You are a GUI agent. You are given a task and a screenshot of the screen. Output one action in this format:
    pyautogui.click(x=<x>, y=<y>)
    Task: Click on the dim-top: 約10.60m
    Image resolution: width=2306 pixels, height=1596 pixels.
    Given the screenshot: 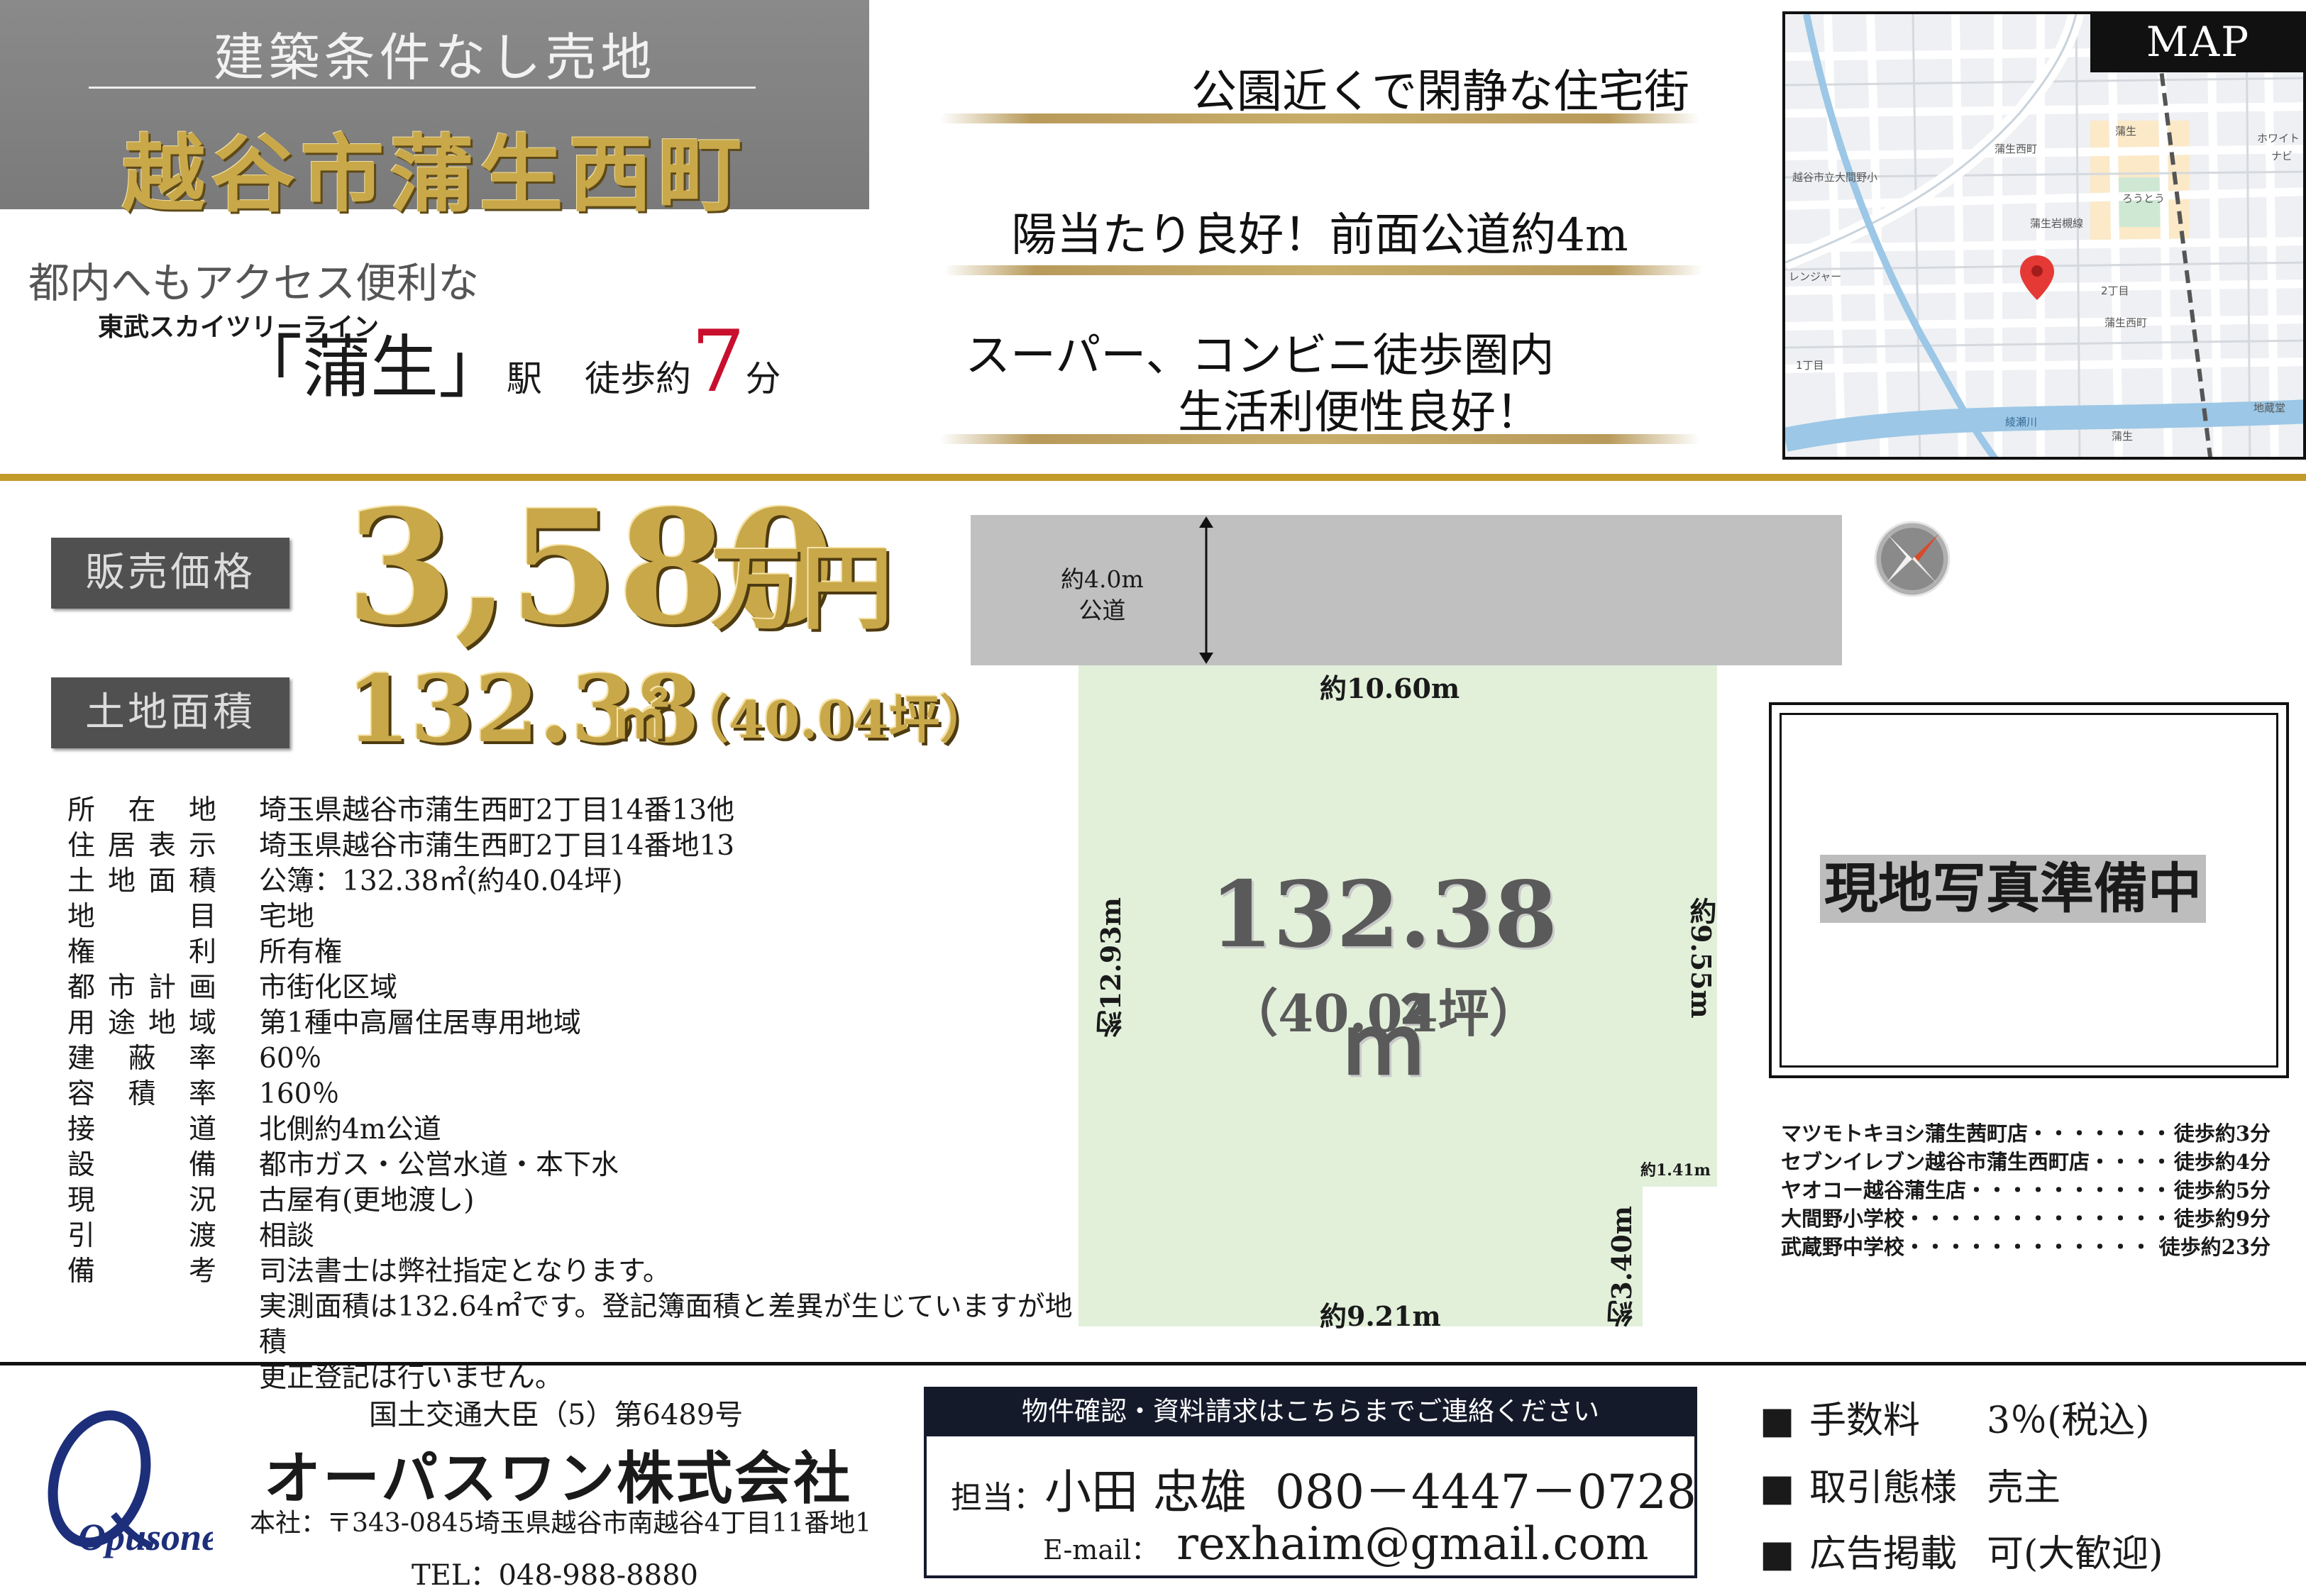 What is the action you would take?
    pyautogui.click(x=1390, y=688)
    